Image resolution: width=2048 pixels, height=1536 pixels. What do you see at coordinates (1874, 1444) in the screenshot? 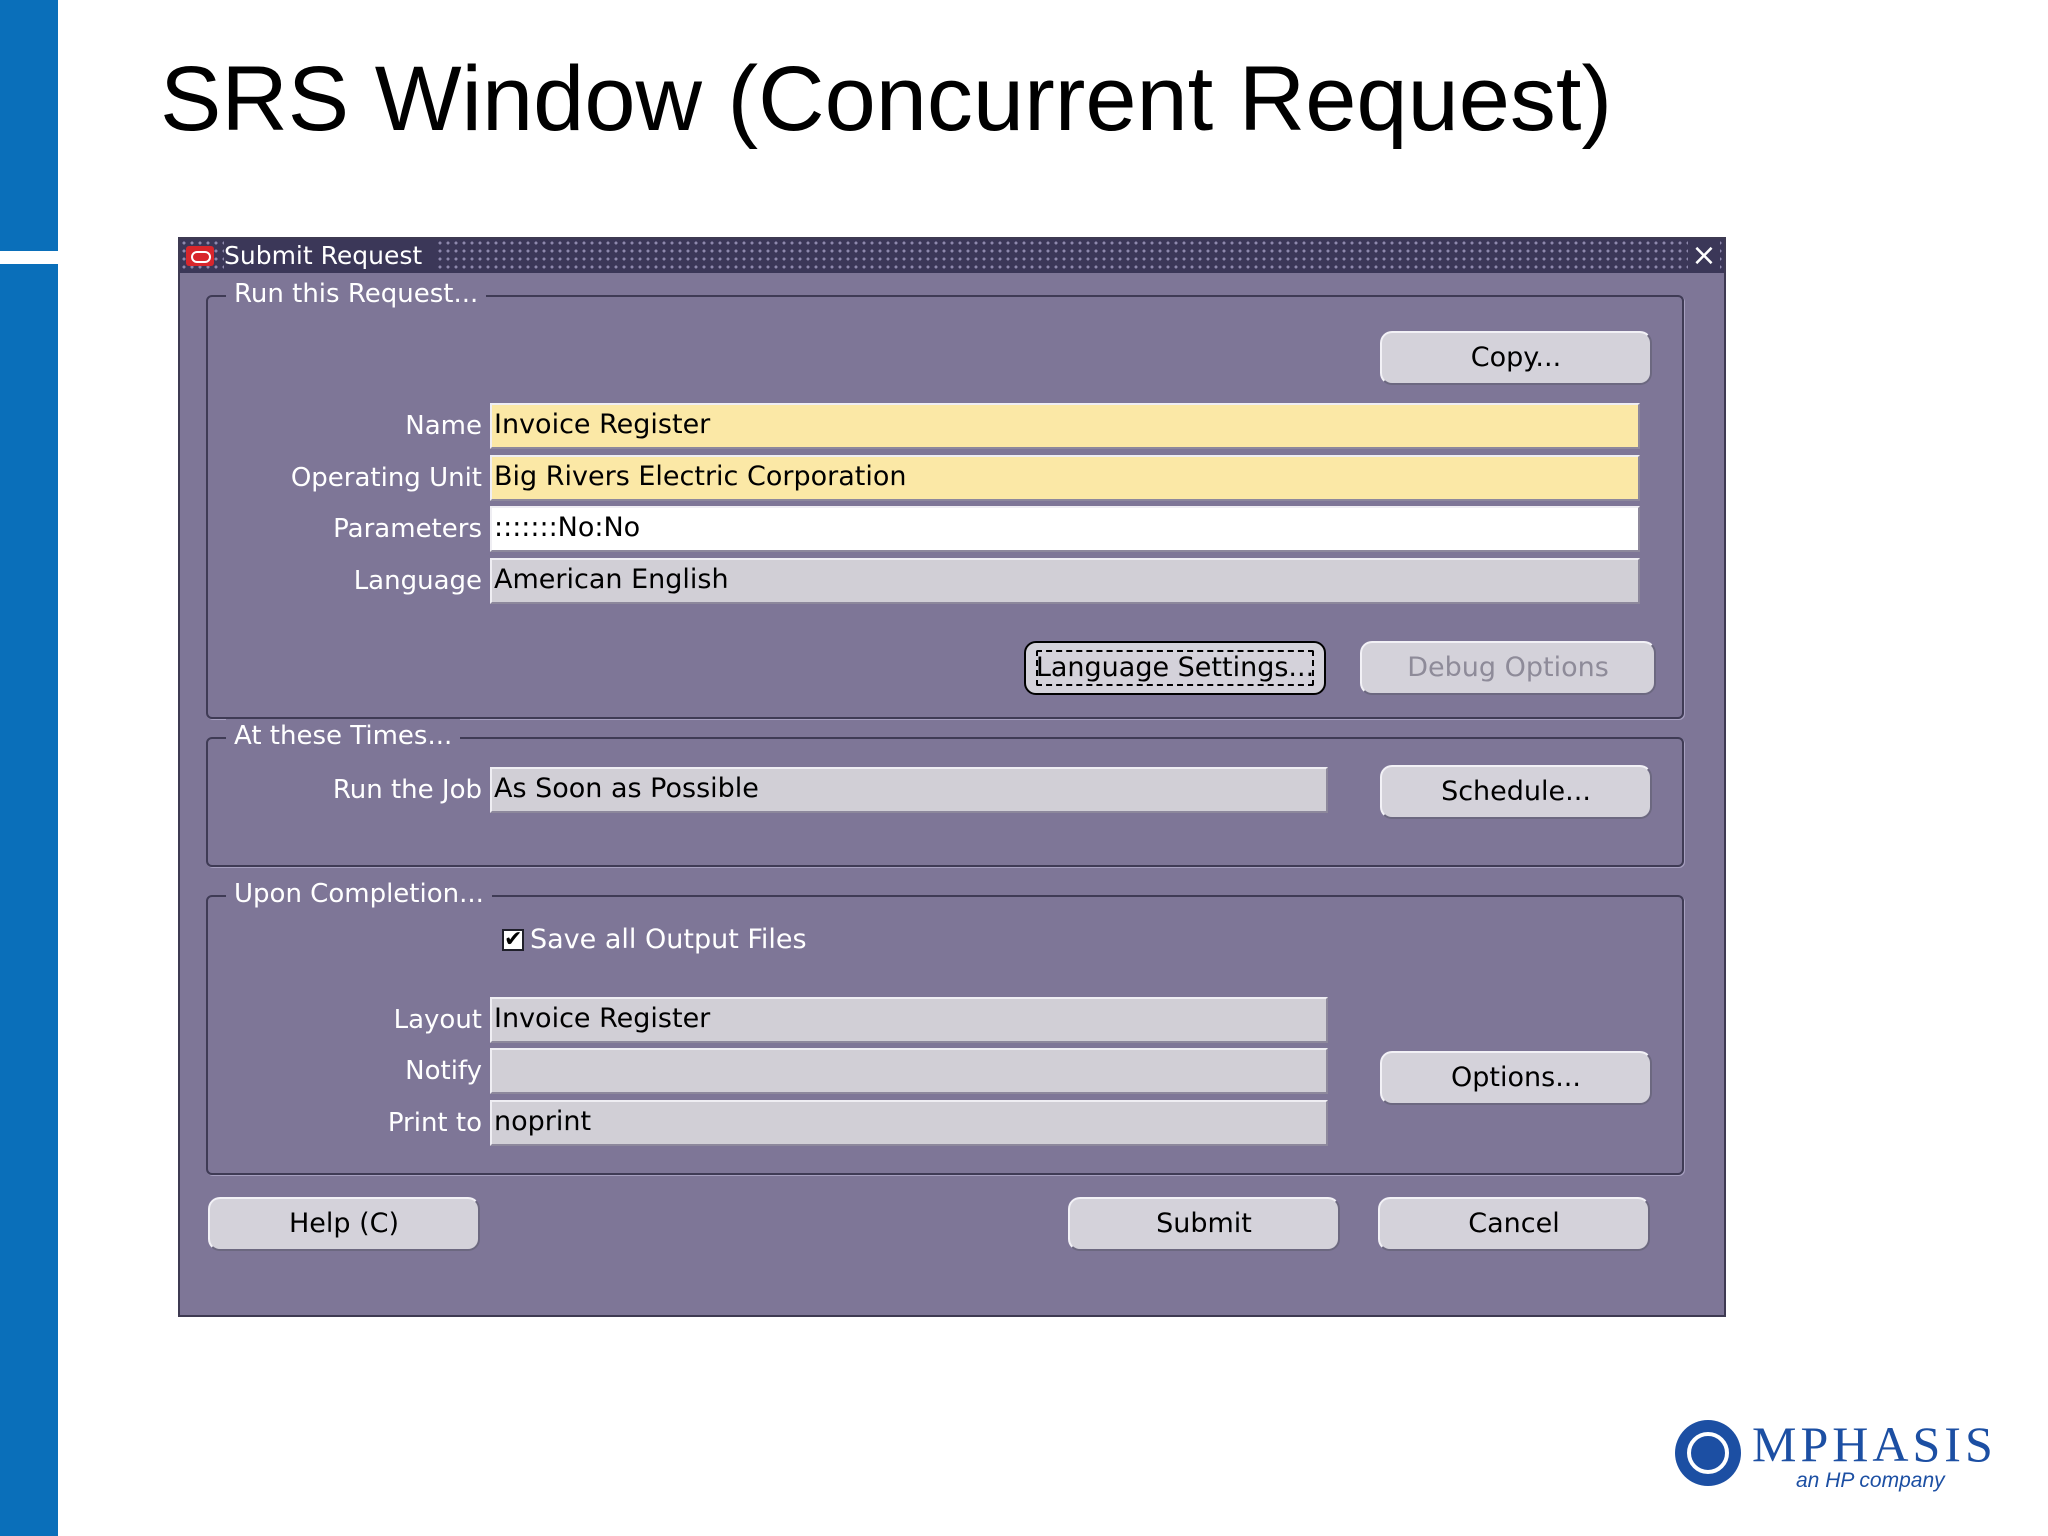
I see `mphasis-logo-text: MPHASIS` at bounding box center [1874, 1444].